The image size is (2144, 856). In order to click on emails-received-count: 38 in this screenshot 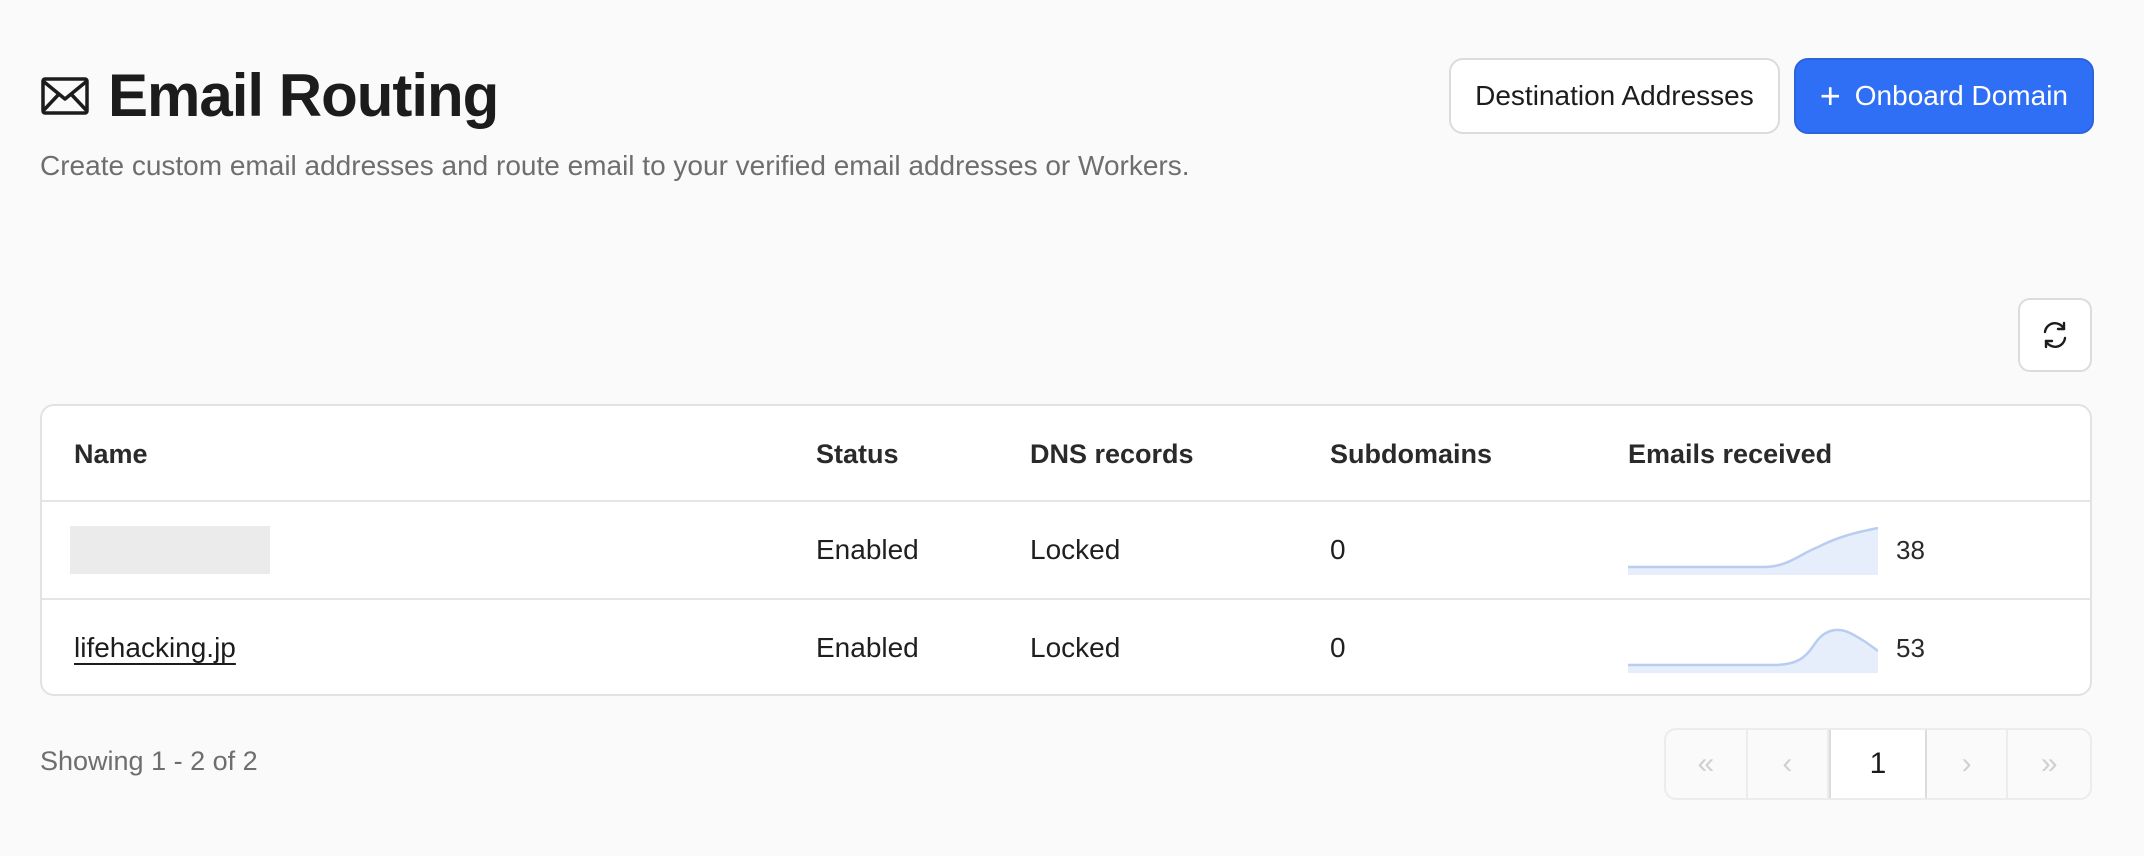, I will do `click(1910, 549)`.